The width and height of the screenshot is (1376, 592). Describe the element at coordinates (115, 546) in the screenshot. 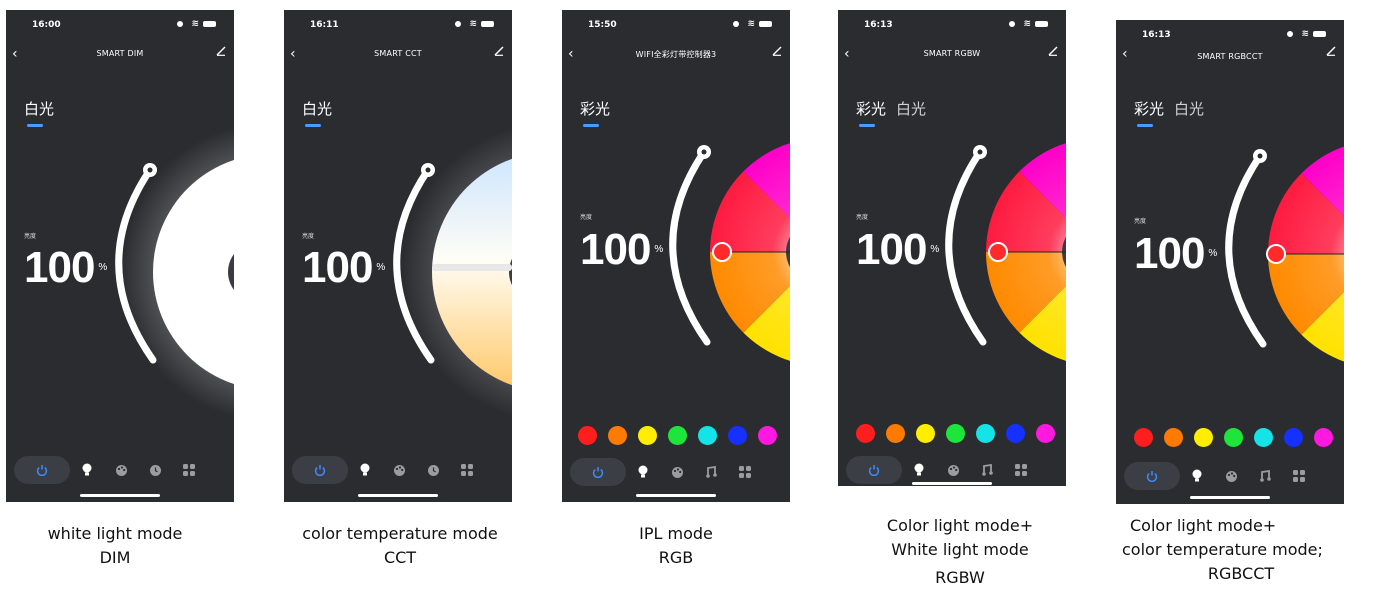

I see `caption-dim: white light mode DIM` at that location.